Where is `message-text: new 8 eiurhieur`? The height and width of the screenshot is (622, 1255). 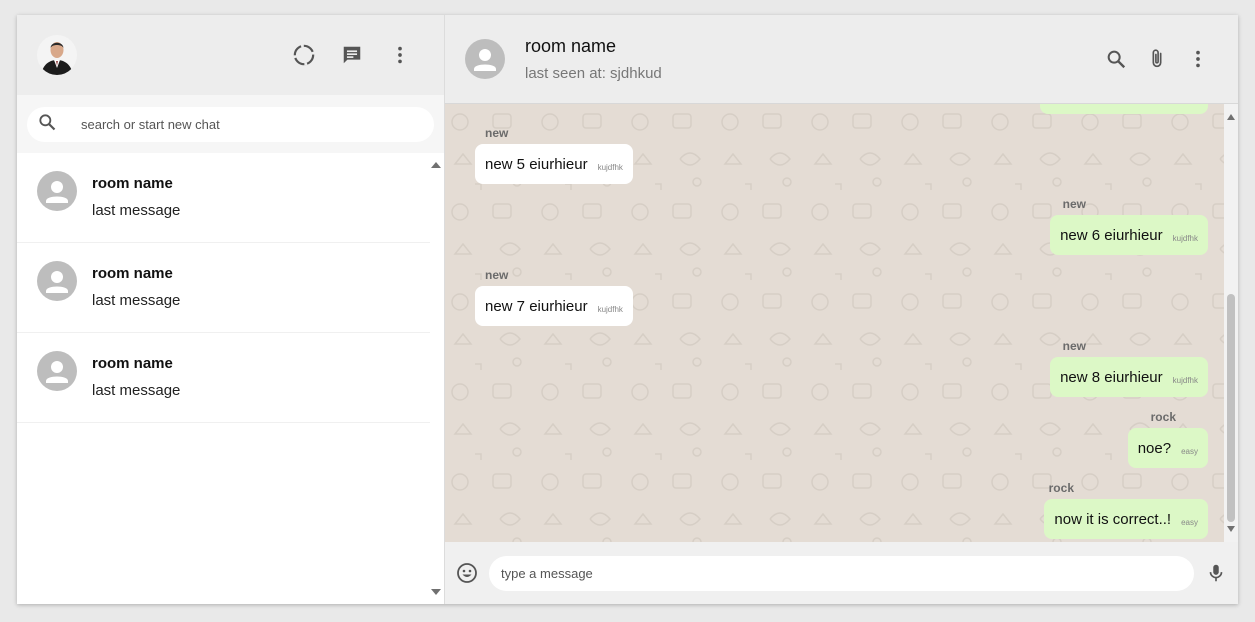 message-text: new 8 eiurhieur is located at coordinates (1111, 377).